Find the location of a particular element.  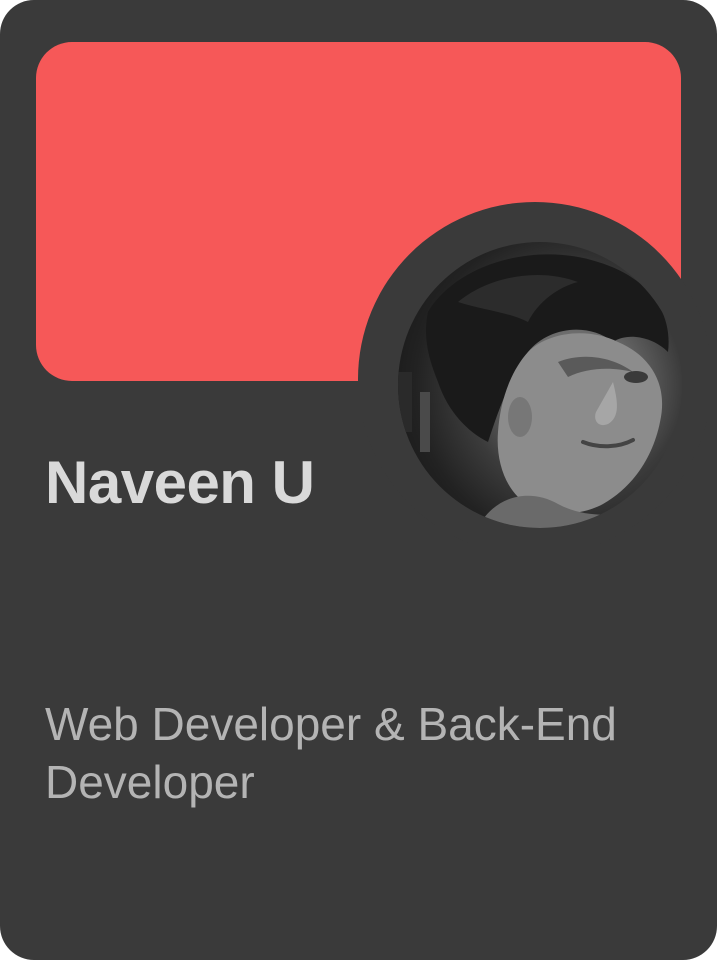

profile-photo-icon is located at coordinates (540, 391).